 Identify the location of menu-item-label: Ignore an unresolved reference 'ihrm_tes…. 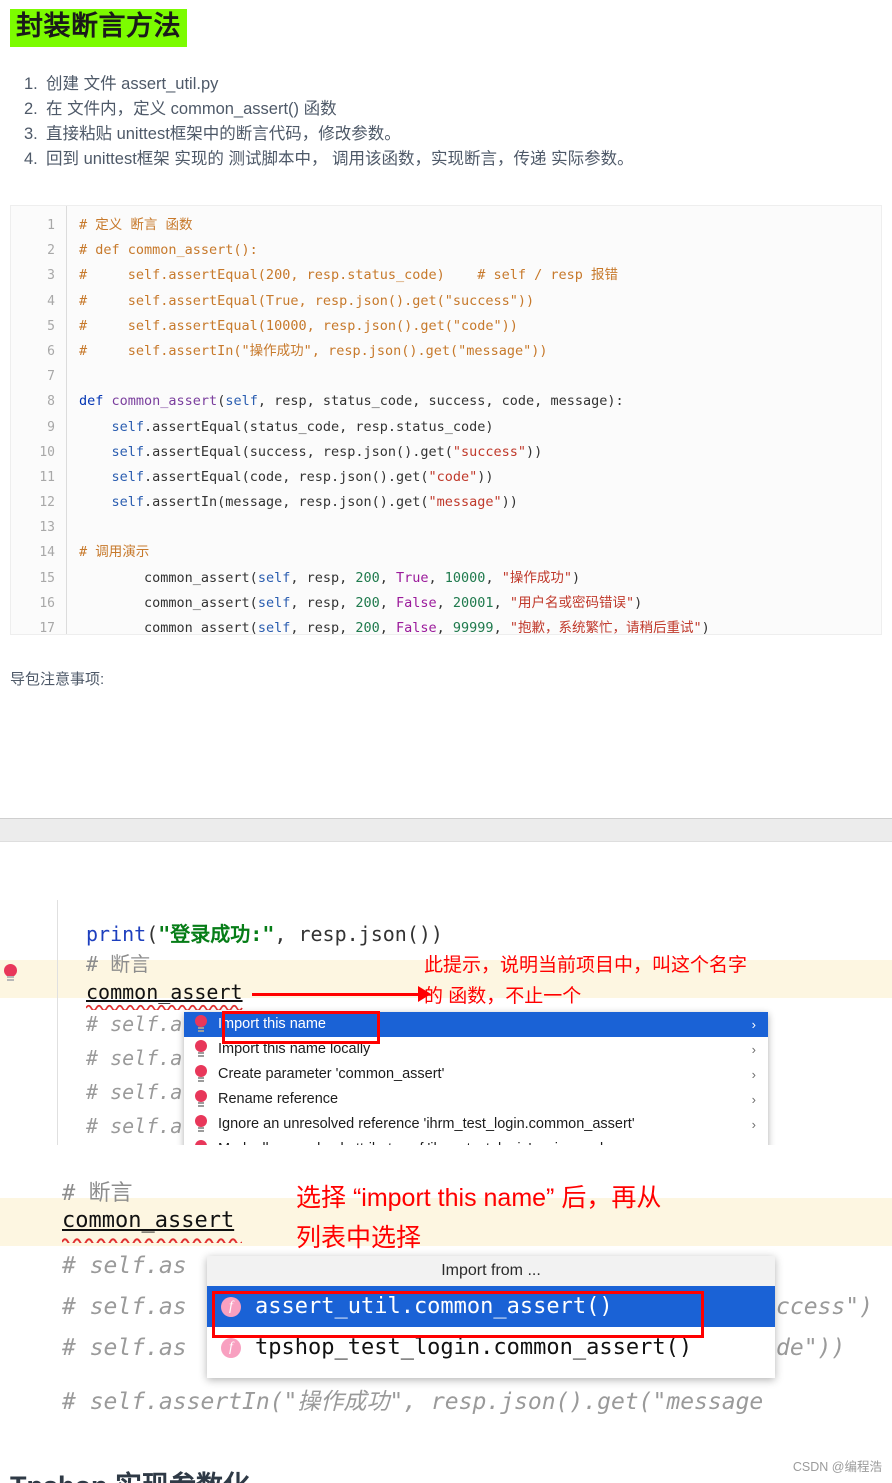
(426, 1124).